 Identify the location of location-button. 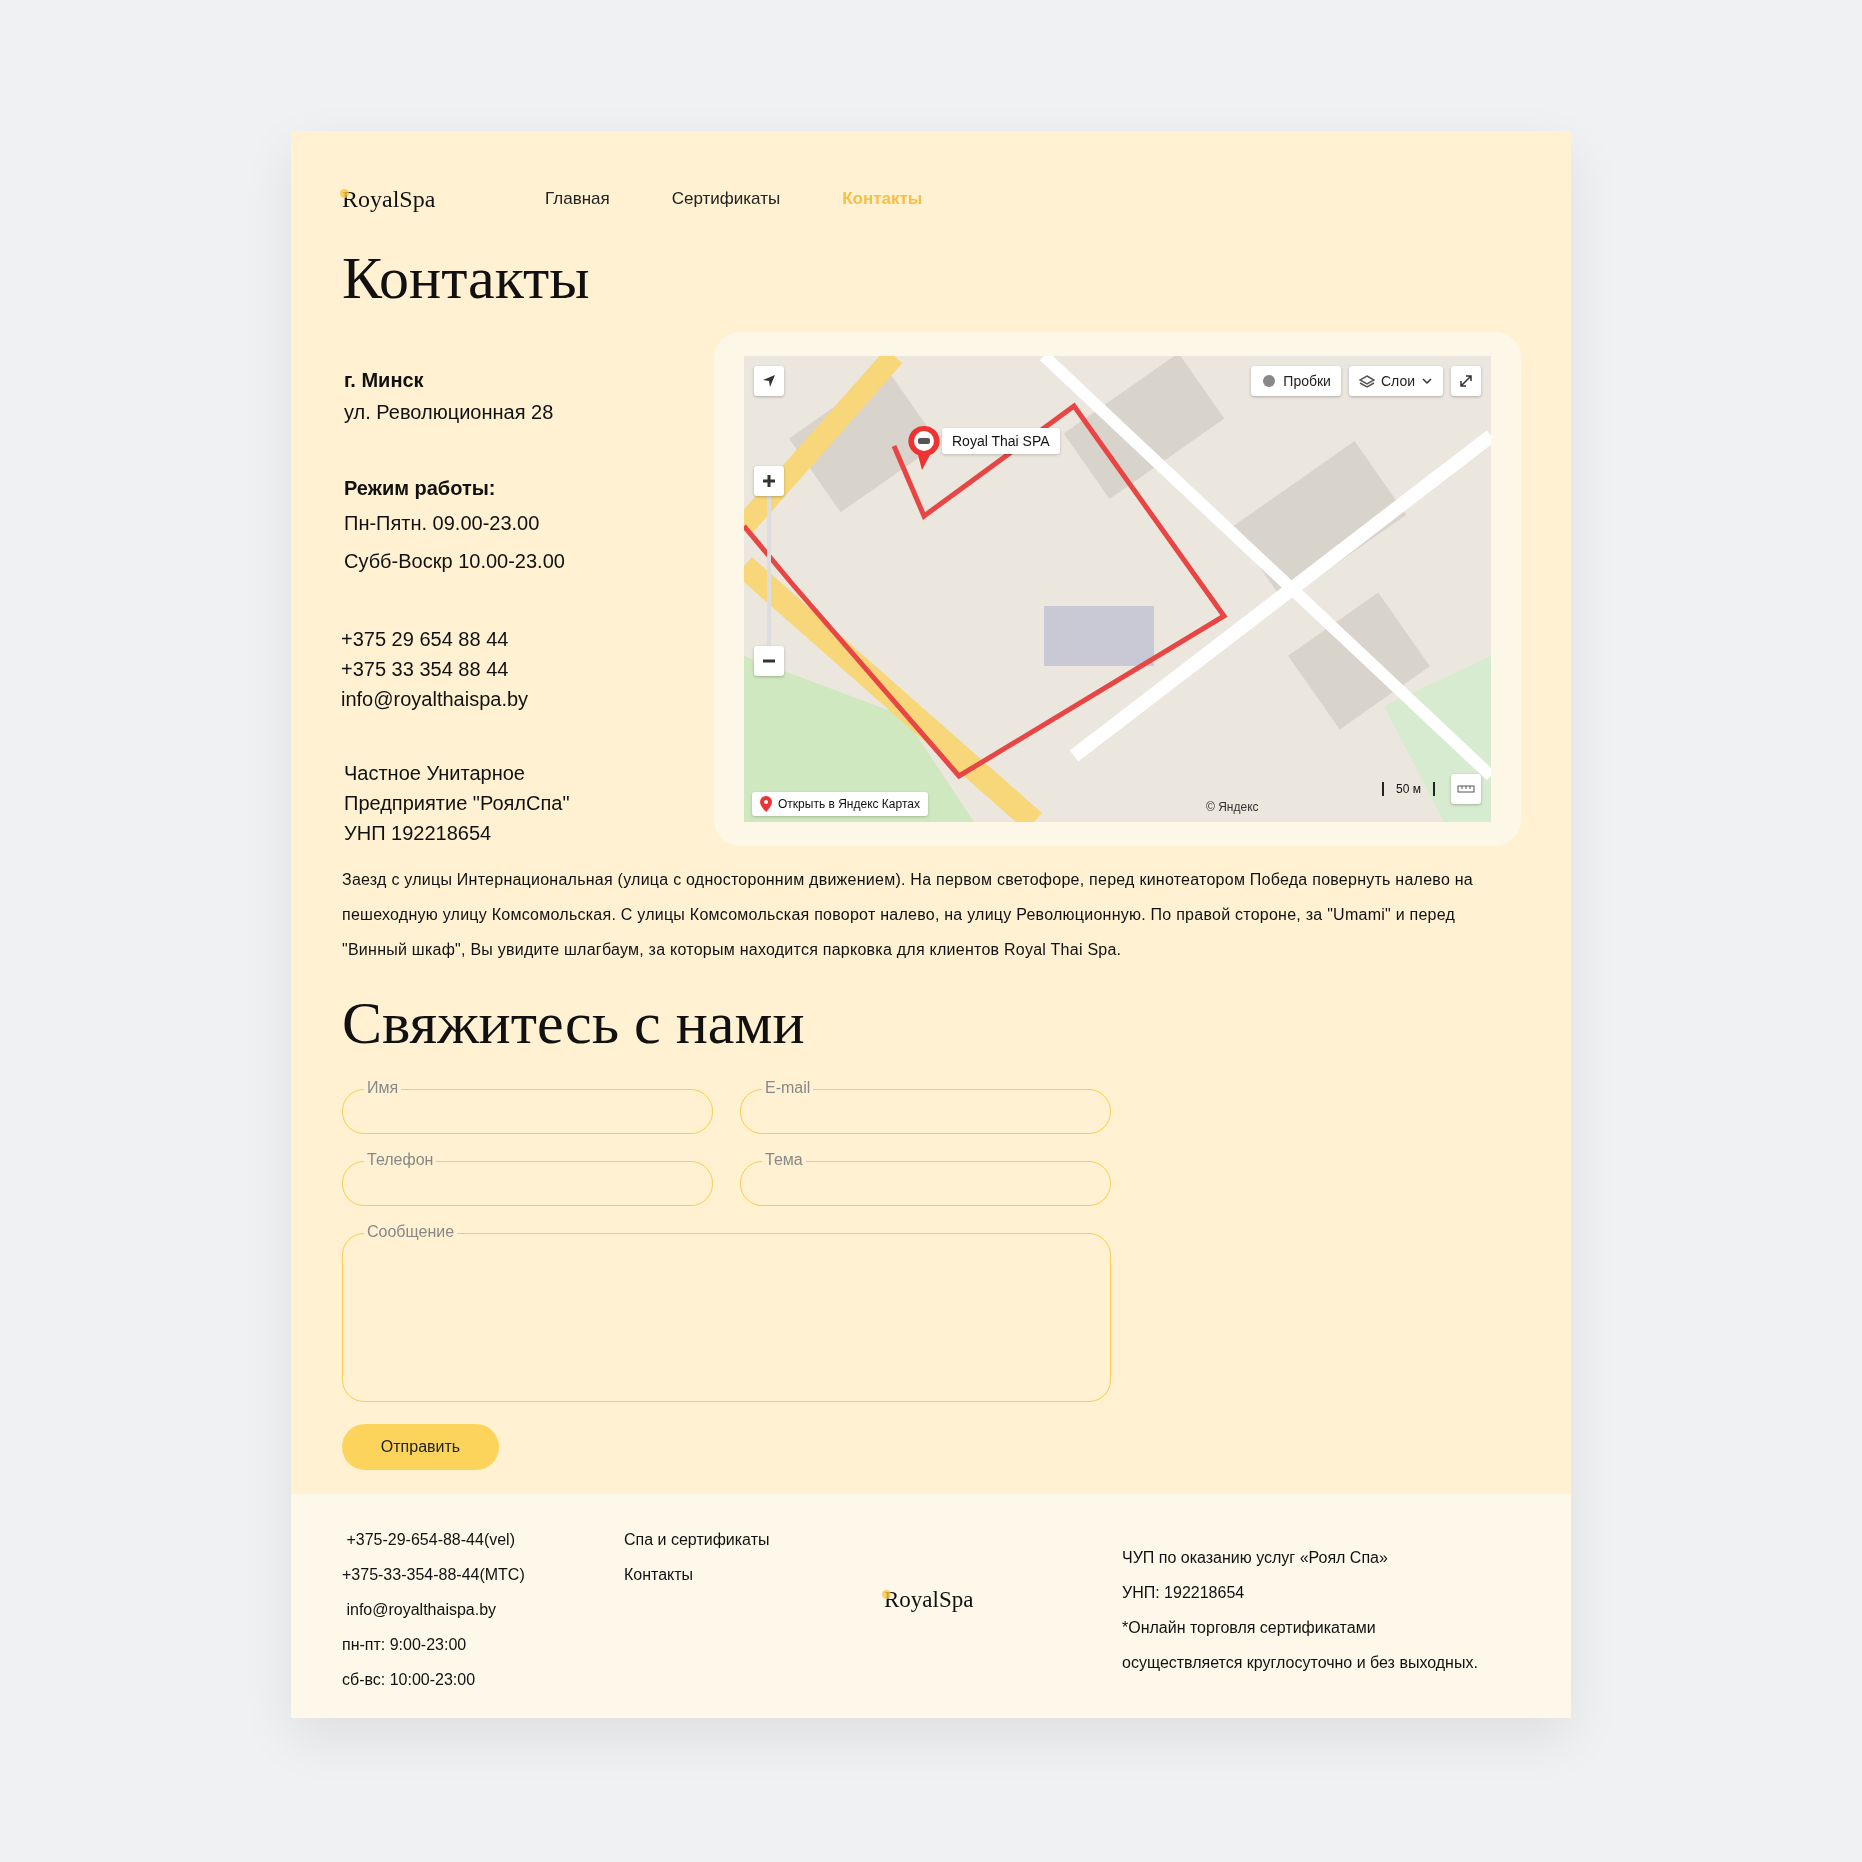
(769, 381).